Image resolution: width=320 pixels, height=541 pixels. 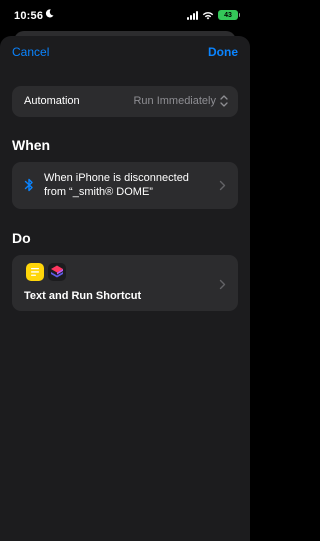 I want to click on status-time: 10:56, so click(x=29, y=16).